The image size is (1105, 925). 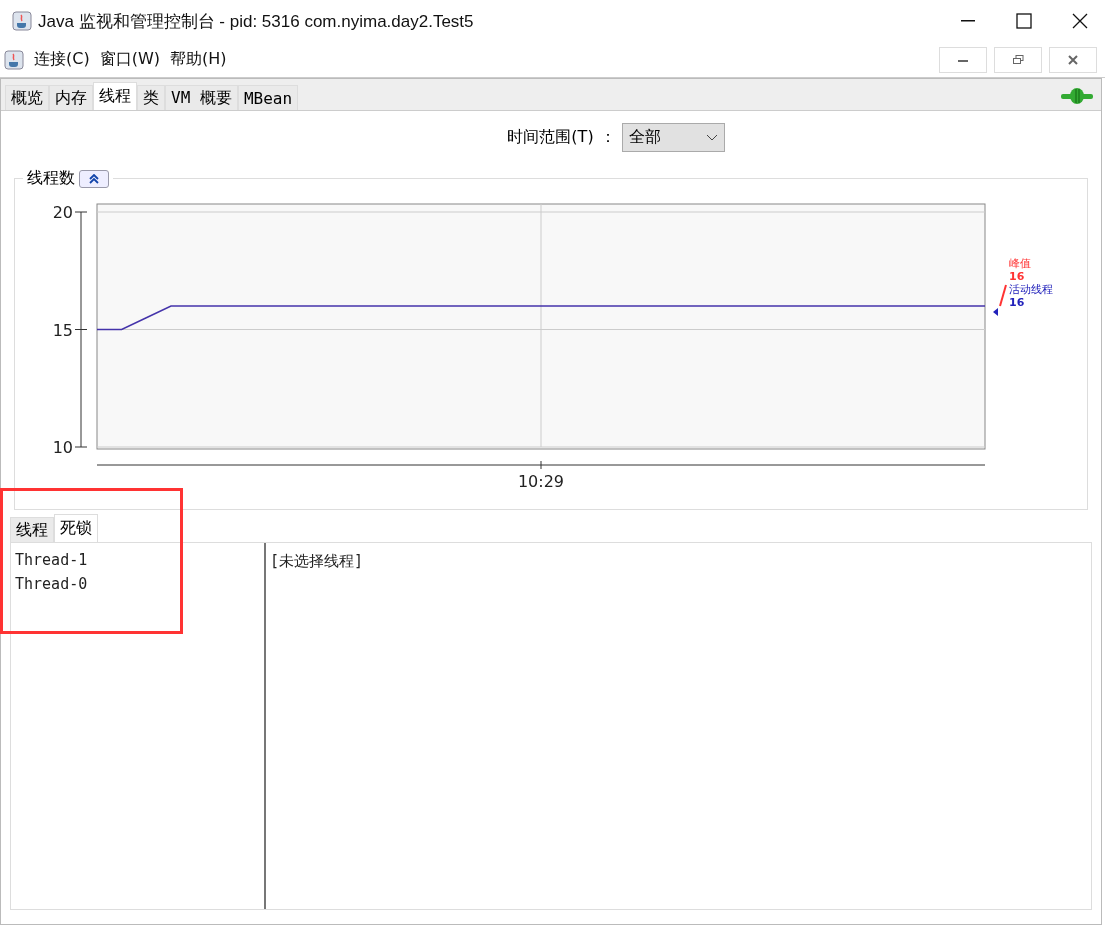 What do you see at coordinates (62, 59) in the screenshot?
I see `menu-item: 连接(C)` at bounding box center [62, 59].